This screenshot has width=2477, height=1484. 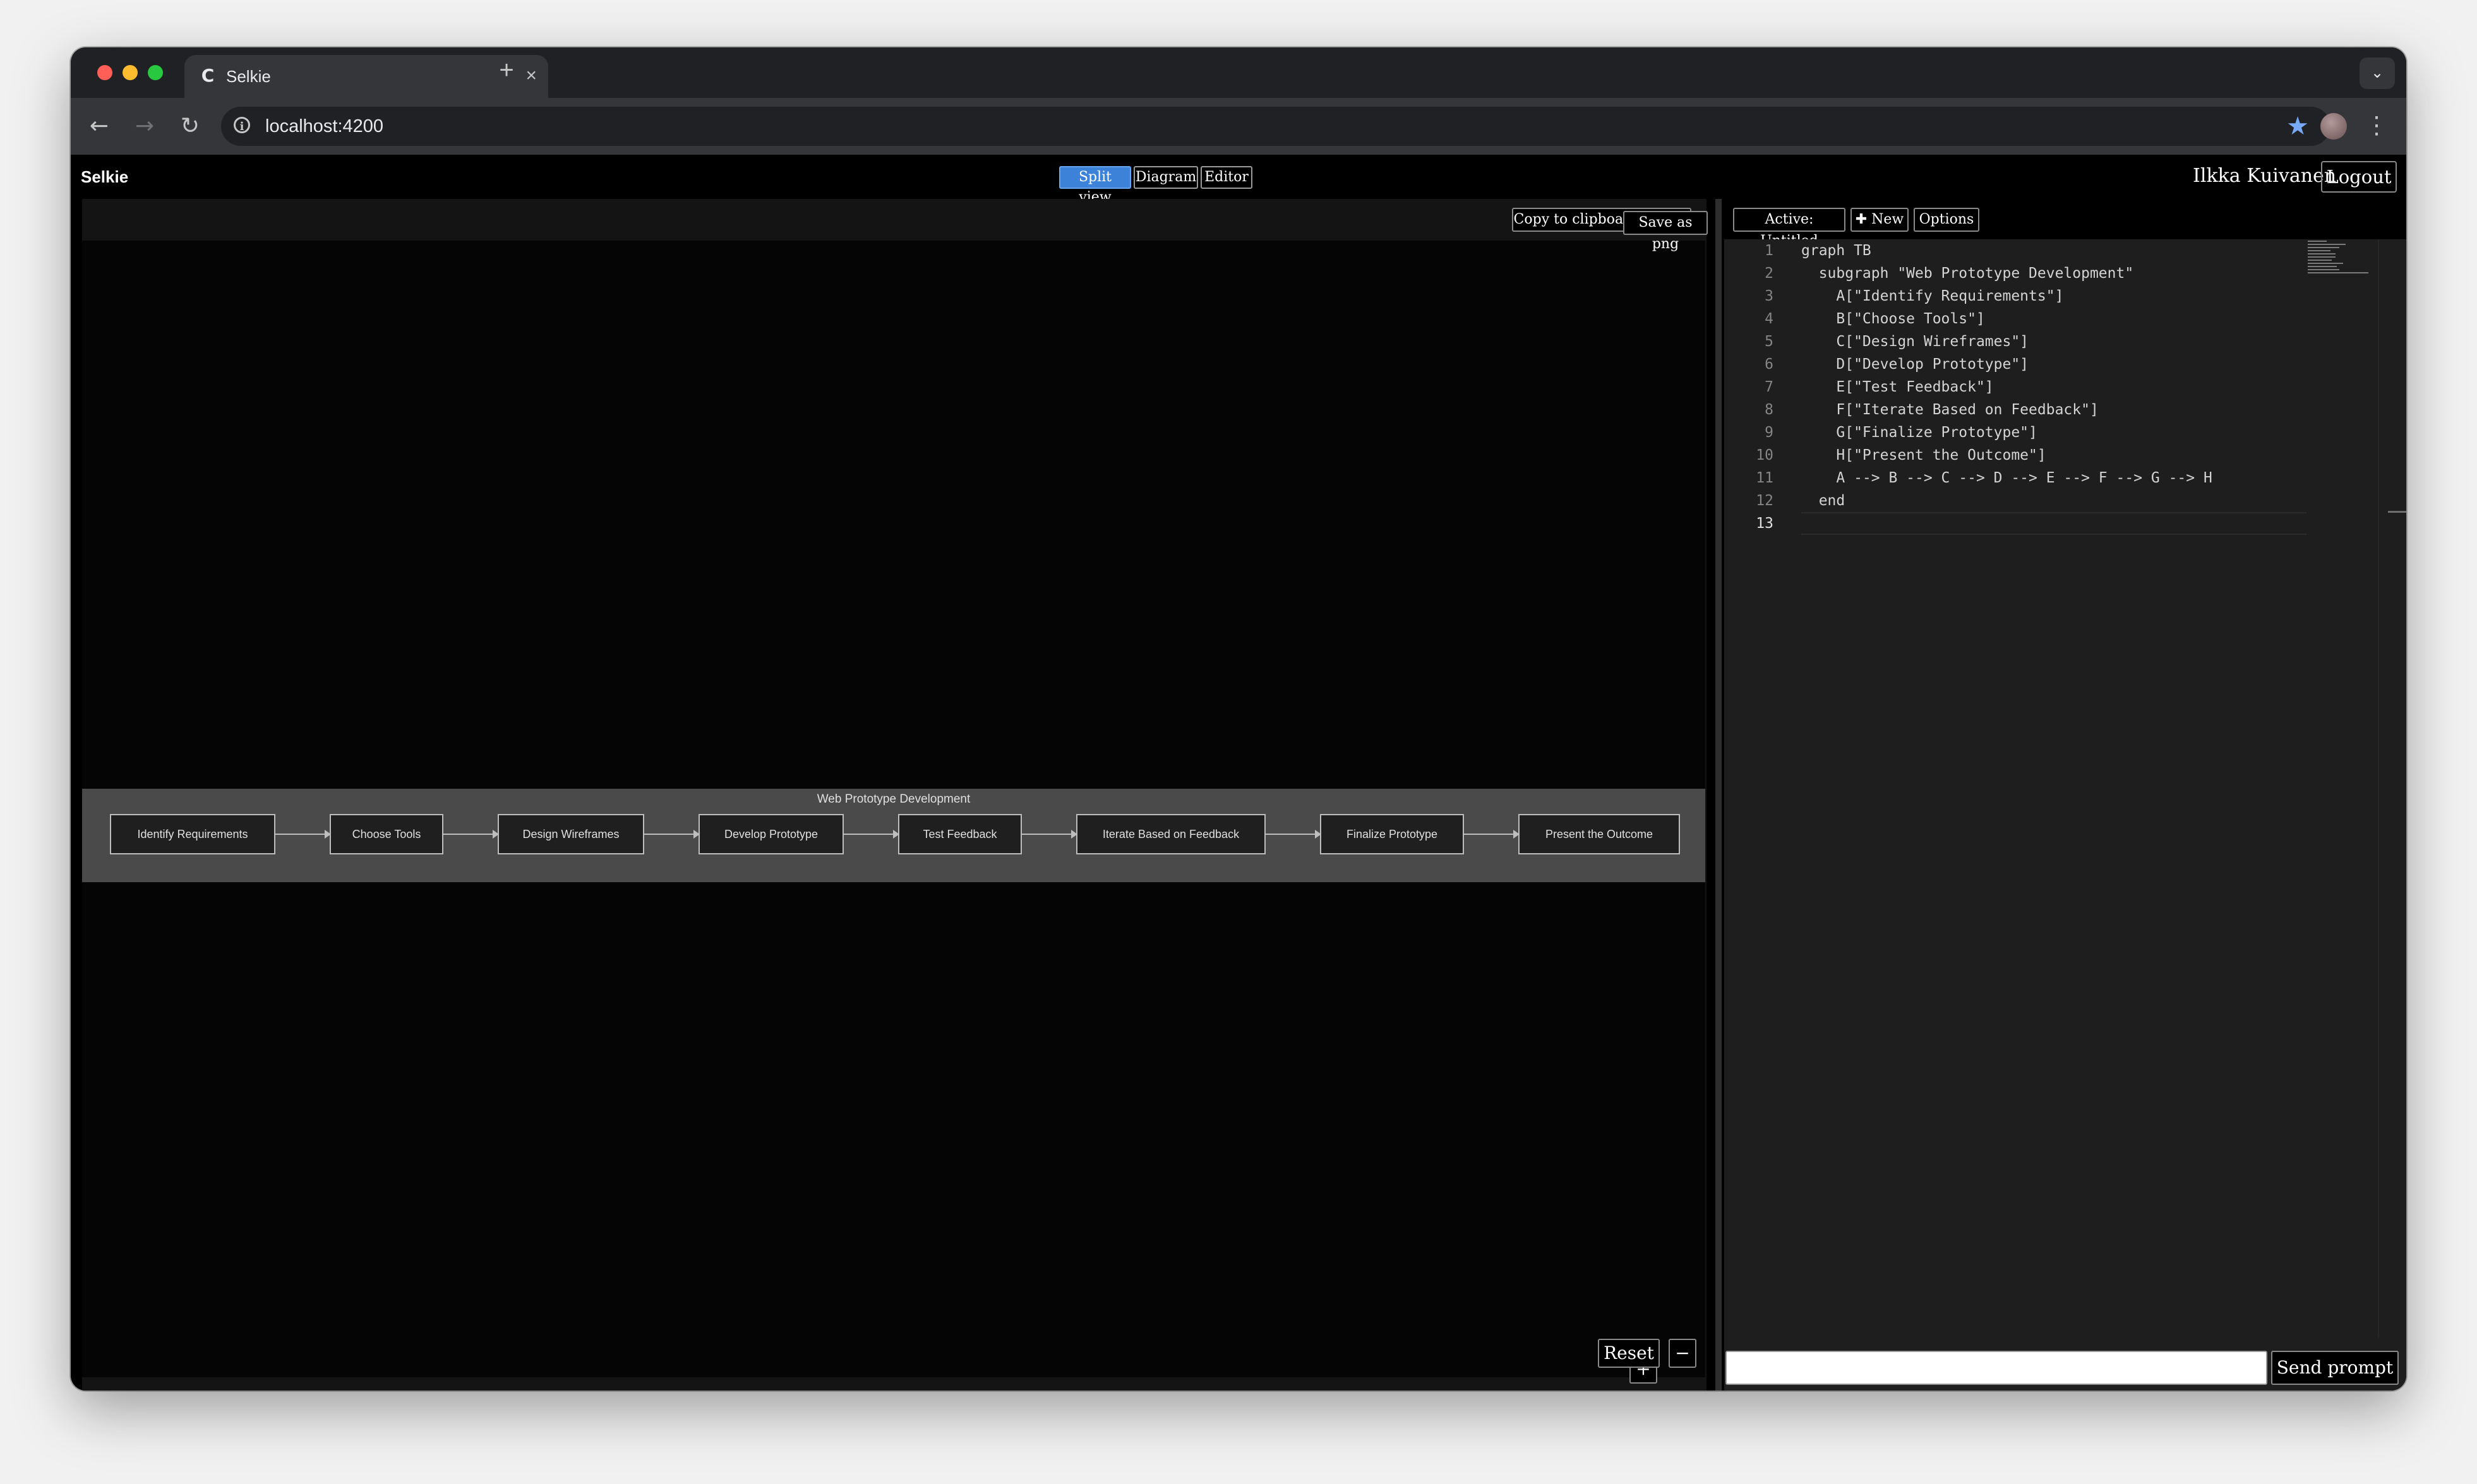 What do you see at coordinates (1887, 219) in the screenshot?
I see `new-document-label: New` at bounding box center [1887, 219].